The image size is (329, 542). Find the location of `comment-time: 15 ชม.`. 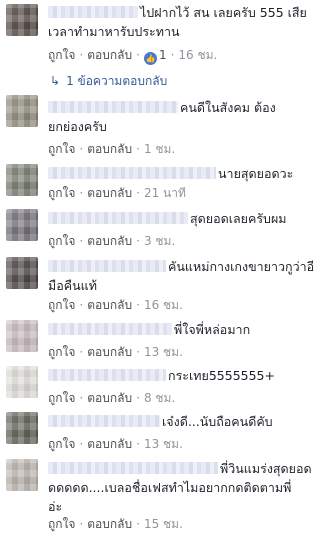

comment-time: 15 ชม. is located at coordinates (163, 524).